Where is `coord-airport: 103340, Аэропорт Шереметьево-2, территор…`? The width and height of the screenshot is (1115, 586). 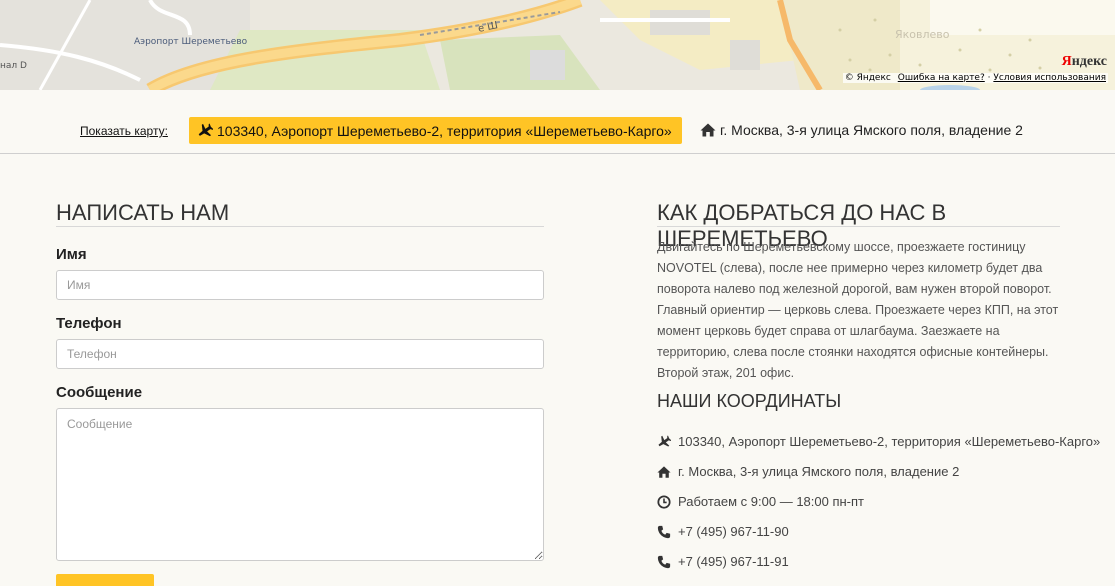
coord-airport: 103340, Аэропорт Шереметьево-2, территор… is located at coordinates (878, 441).